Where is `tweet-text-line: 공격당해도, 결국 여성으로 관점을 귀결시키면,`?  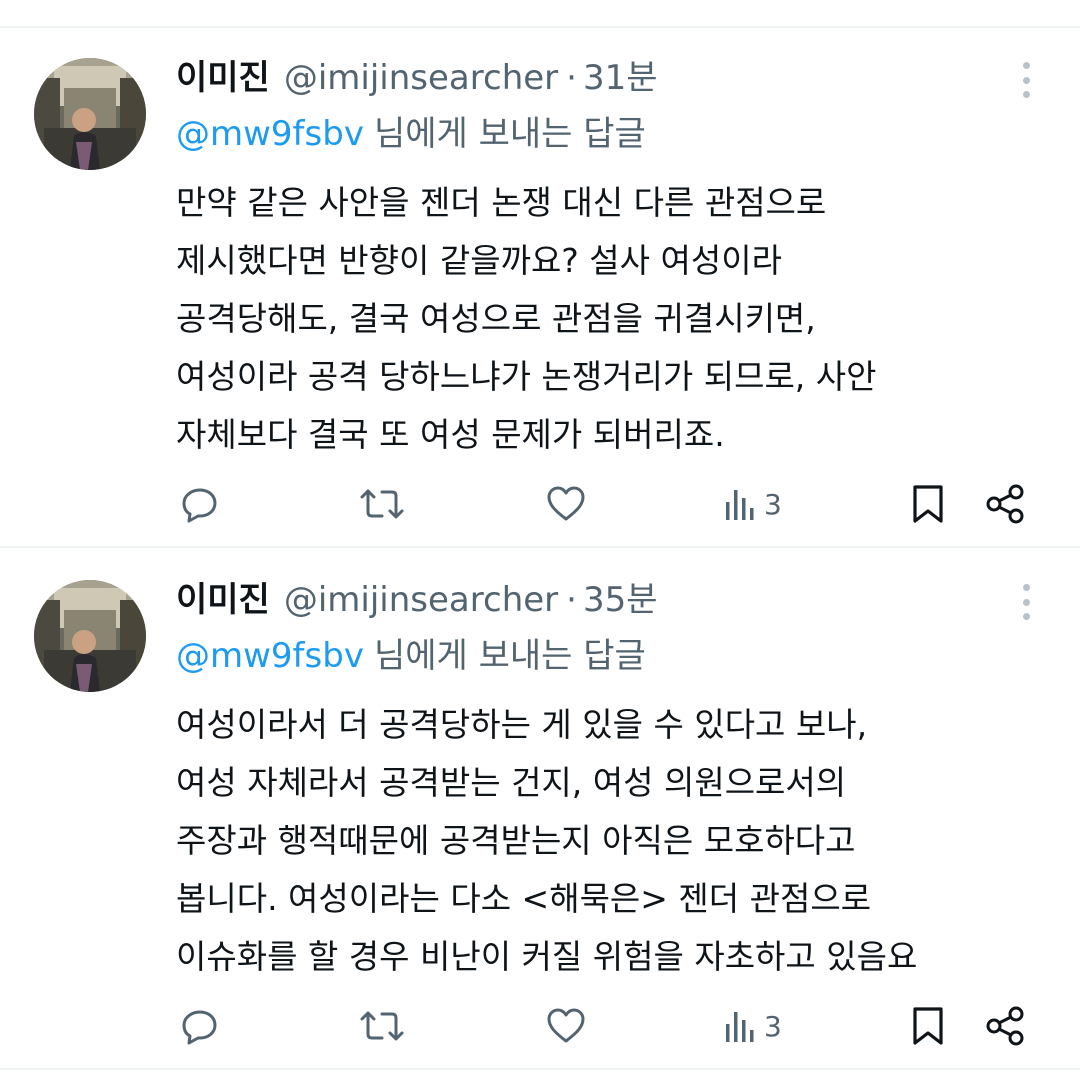 tweet-text-line: 공격당해도, 결국 여성으로 관점을 귀결시키면, is located at coordinates (496, 318).